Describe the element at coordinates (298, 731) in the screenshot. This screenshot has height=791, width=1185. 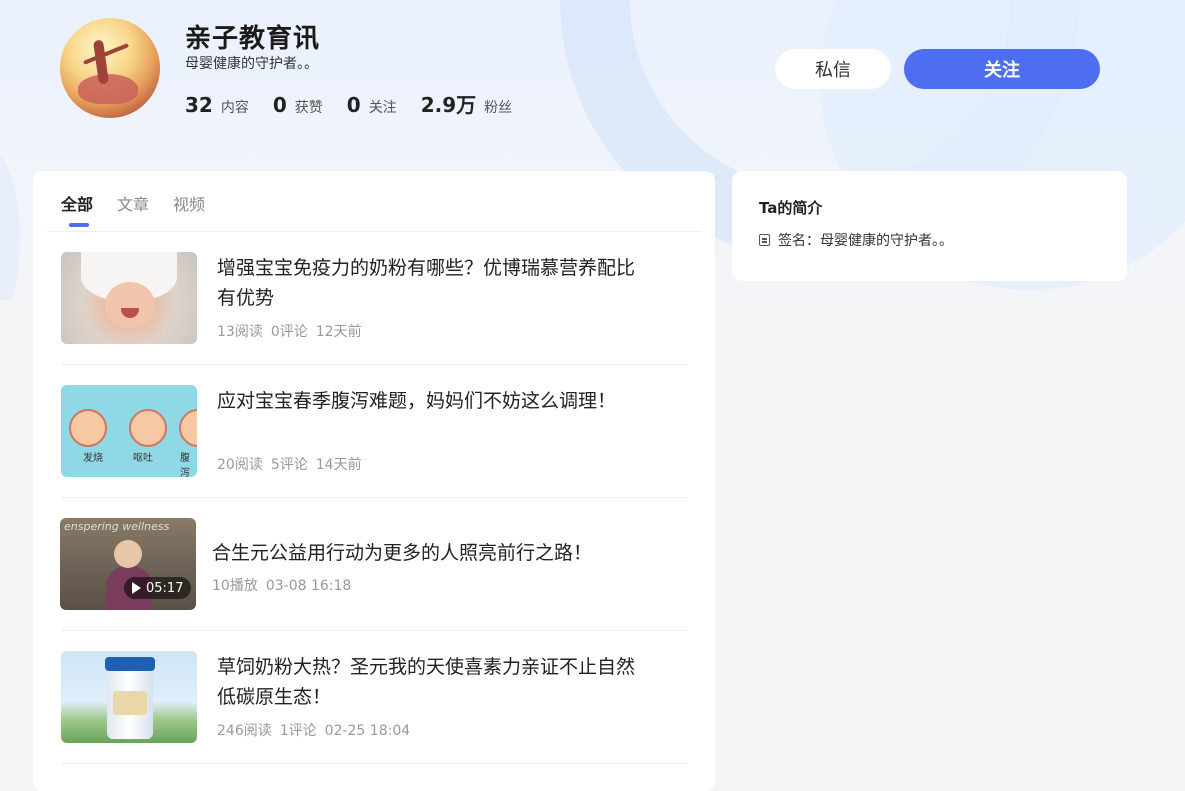
I see `comment-count: 1评论` at that location.